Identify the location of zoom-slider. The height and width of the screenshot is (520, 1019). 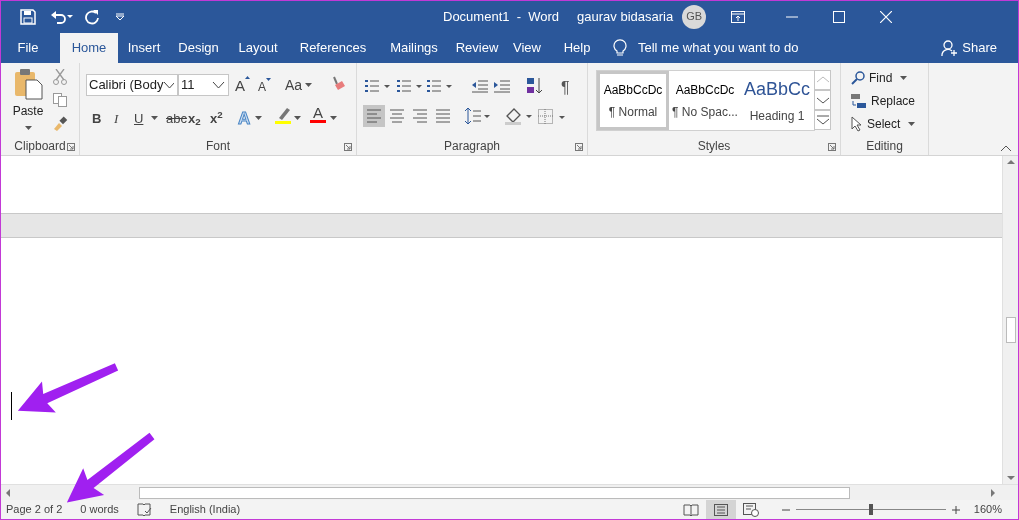
(870, 509).